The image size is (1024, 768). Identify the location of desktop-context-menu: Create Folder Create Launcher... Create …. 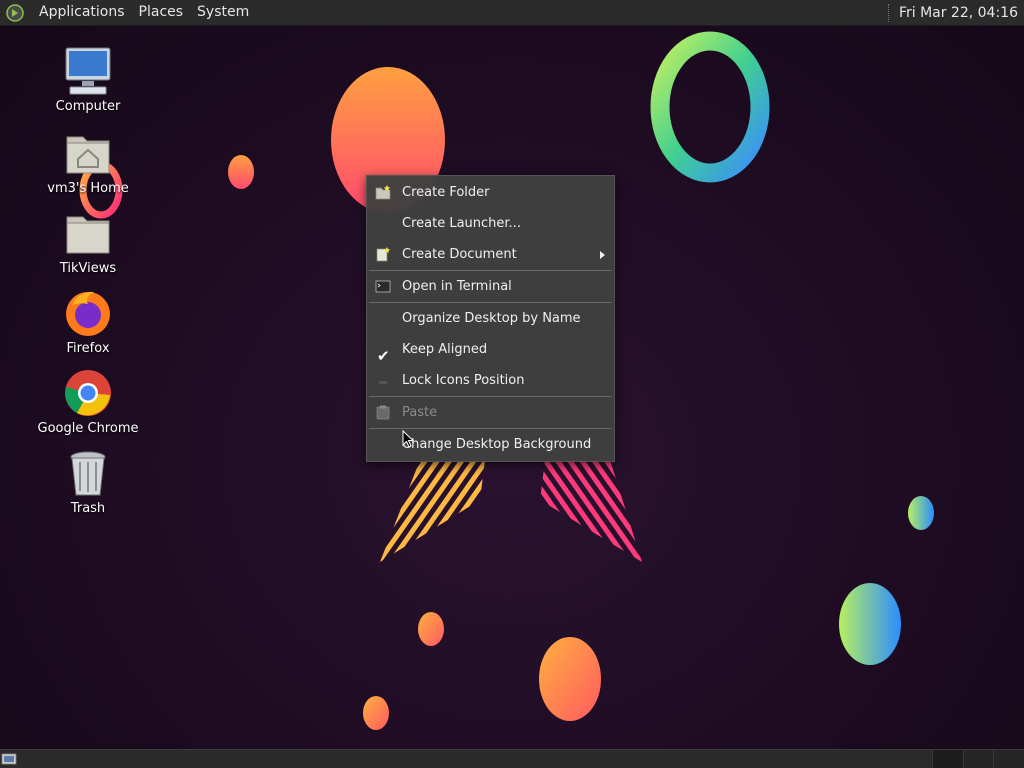
(490, 318).